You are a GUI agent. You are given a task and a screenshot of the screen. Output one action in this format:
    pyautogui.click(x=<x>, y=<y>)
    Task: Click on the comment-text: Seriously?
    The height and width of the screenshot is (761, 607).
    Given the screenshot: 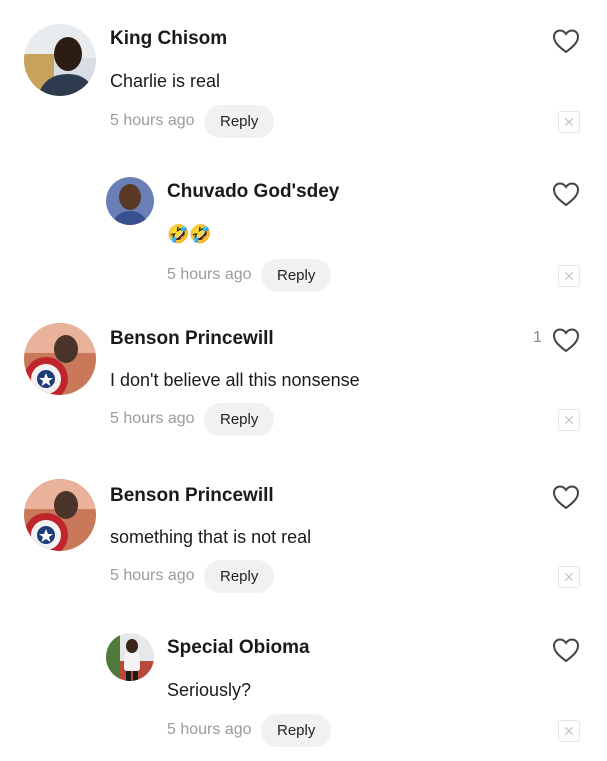 What is the action you would take?
    pyautogui.click(x=209, y=690)
    